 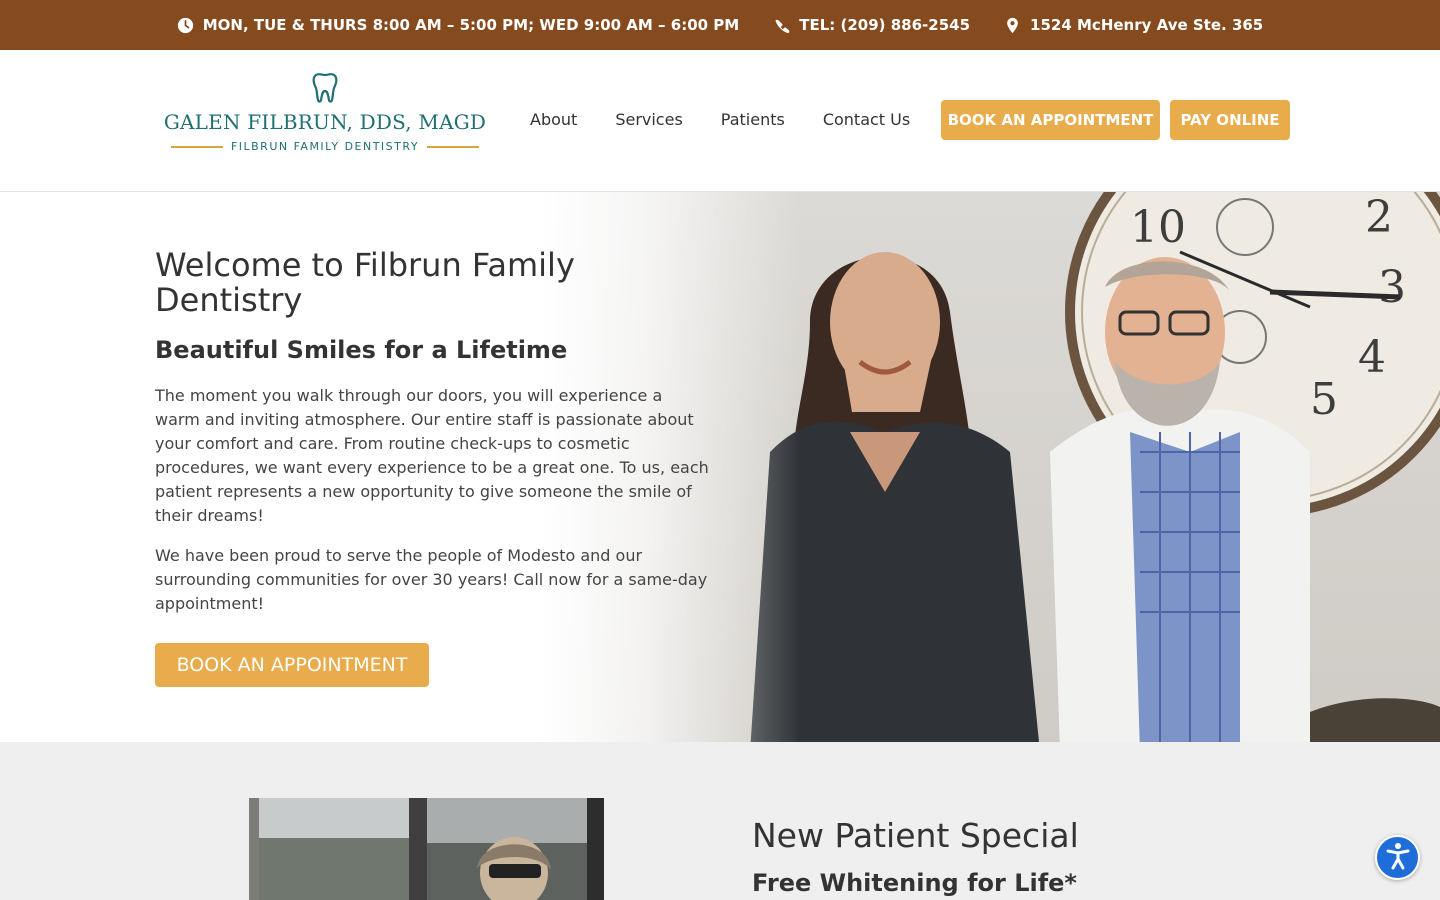 What do you see at coordinates (553, 119) in the screenshot?
I see `nav-item-about: About` at bounding box center [553, 119].